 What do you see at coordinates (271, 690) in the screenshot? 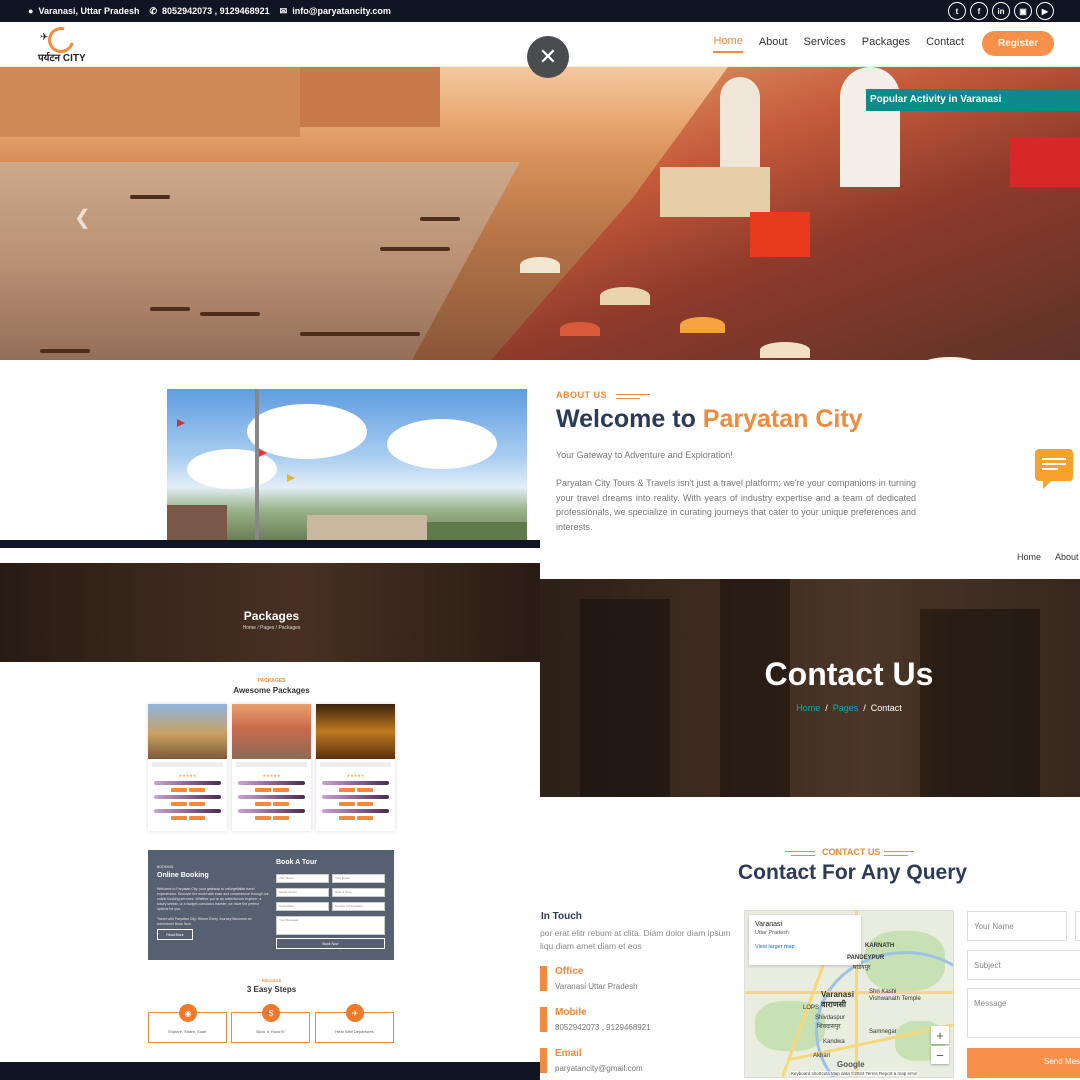
I see `packages-section-title: Awesome Packages` at bounding box center [271, 690].